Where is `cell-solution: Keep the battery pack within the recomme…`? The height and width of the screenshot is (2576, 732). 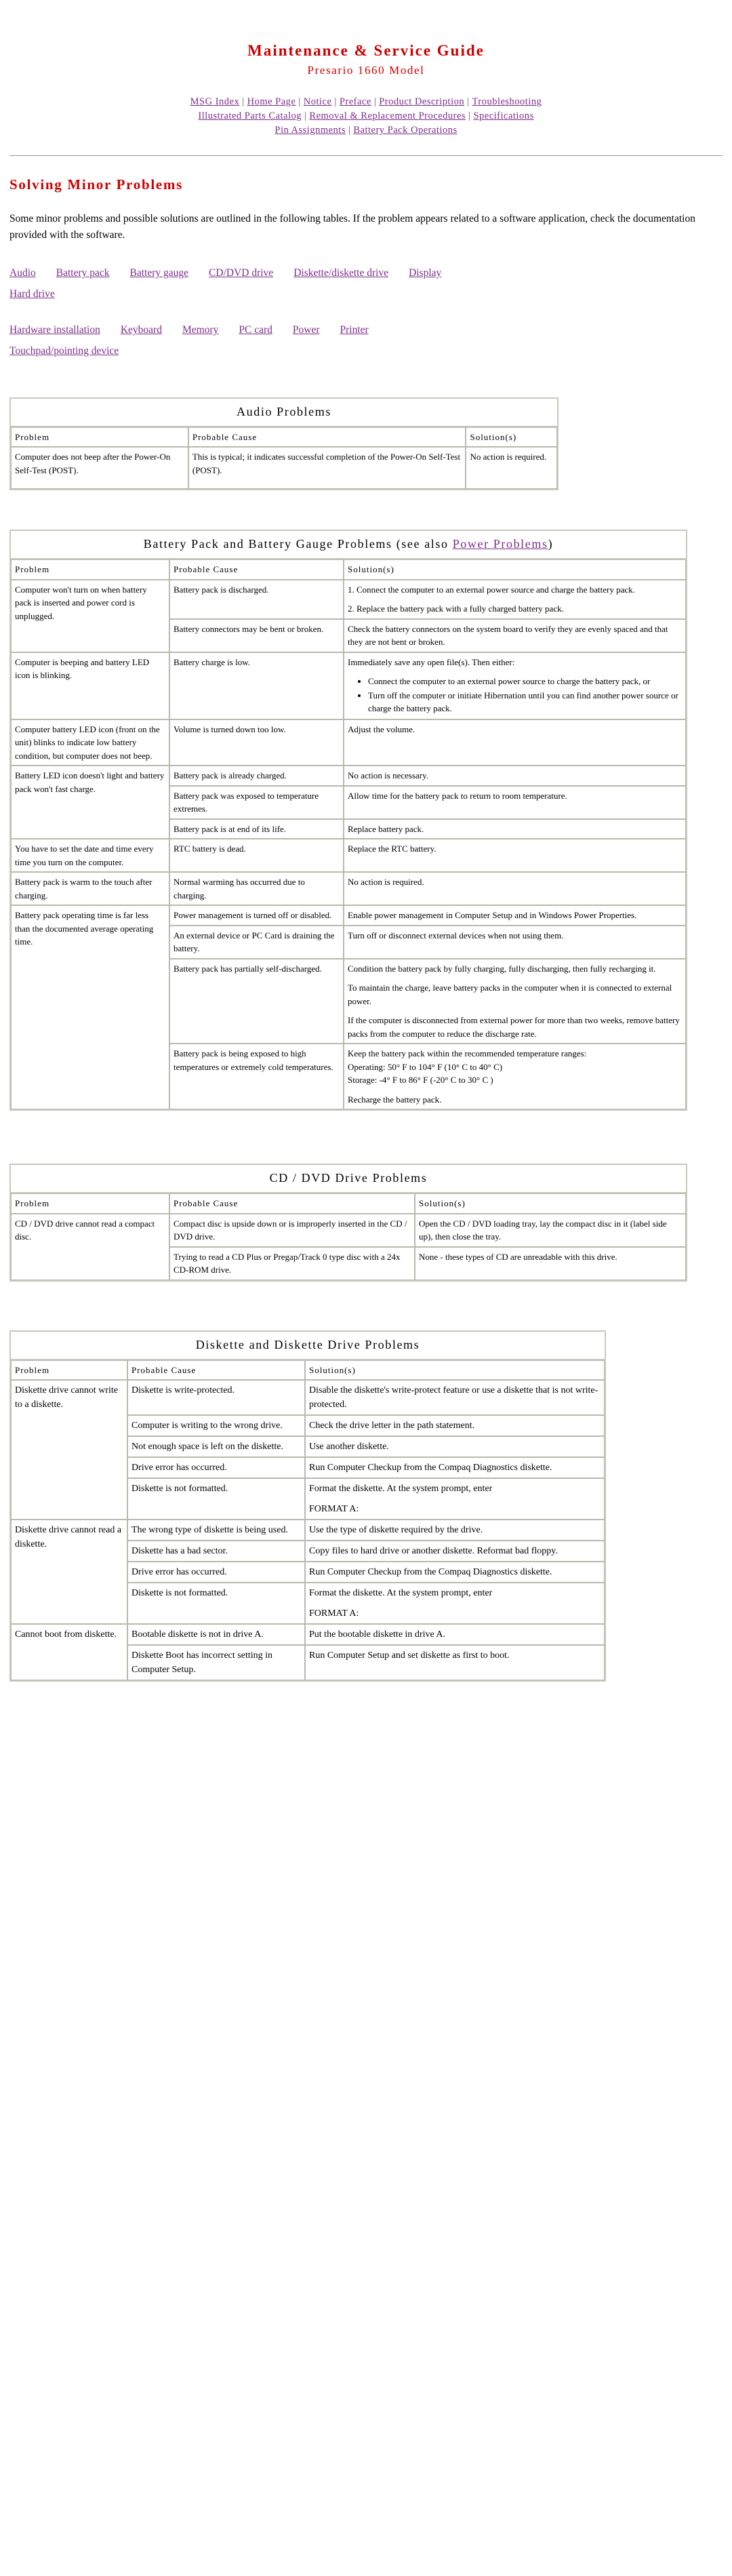
cell-solution: Keep the battery pack within the recomme… is located at coordinates (515, 1077).